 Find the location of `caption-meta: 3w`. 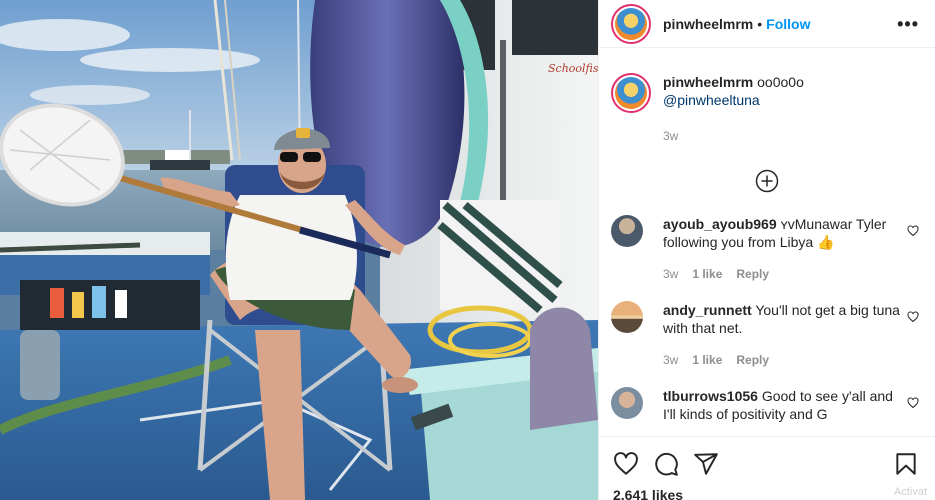

caption-meta: 3w is located at coordinates (791, 136).